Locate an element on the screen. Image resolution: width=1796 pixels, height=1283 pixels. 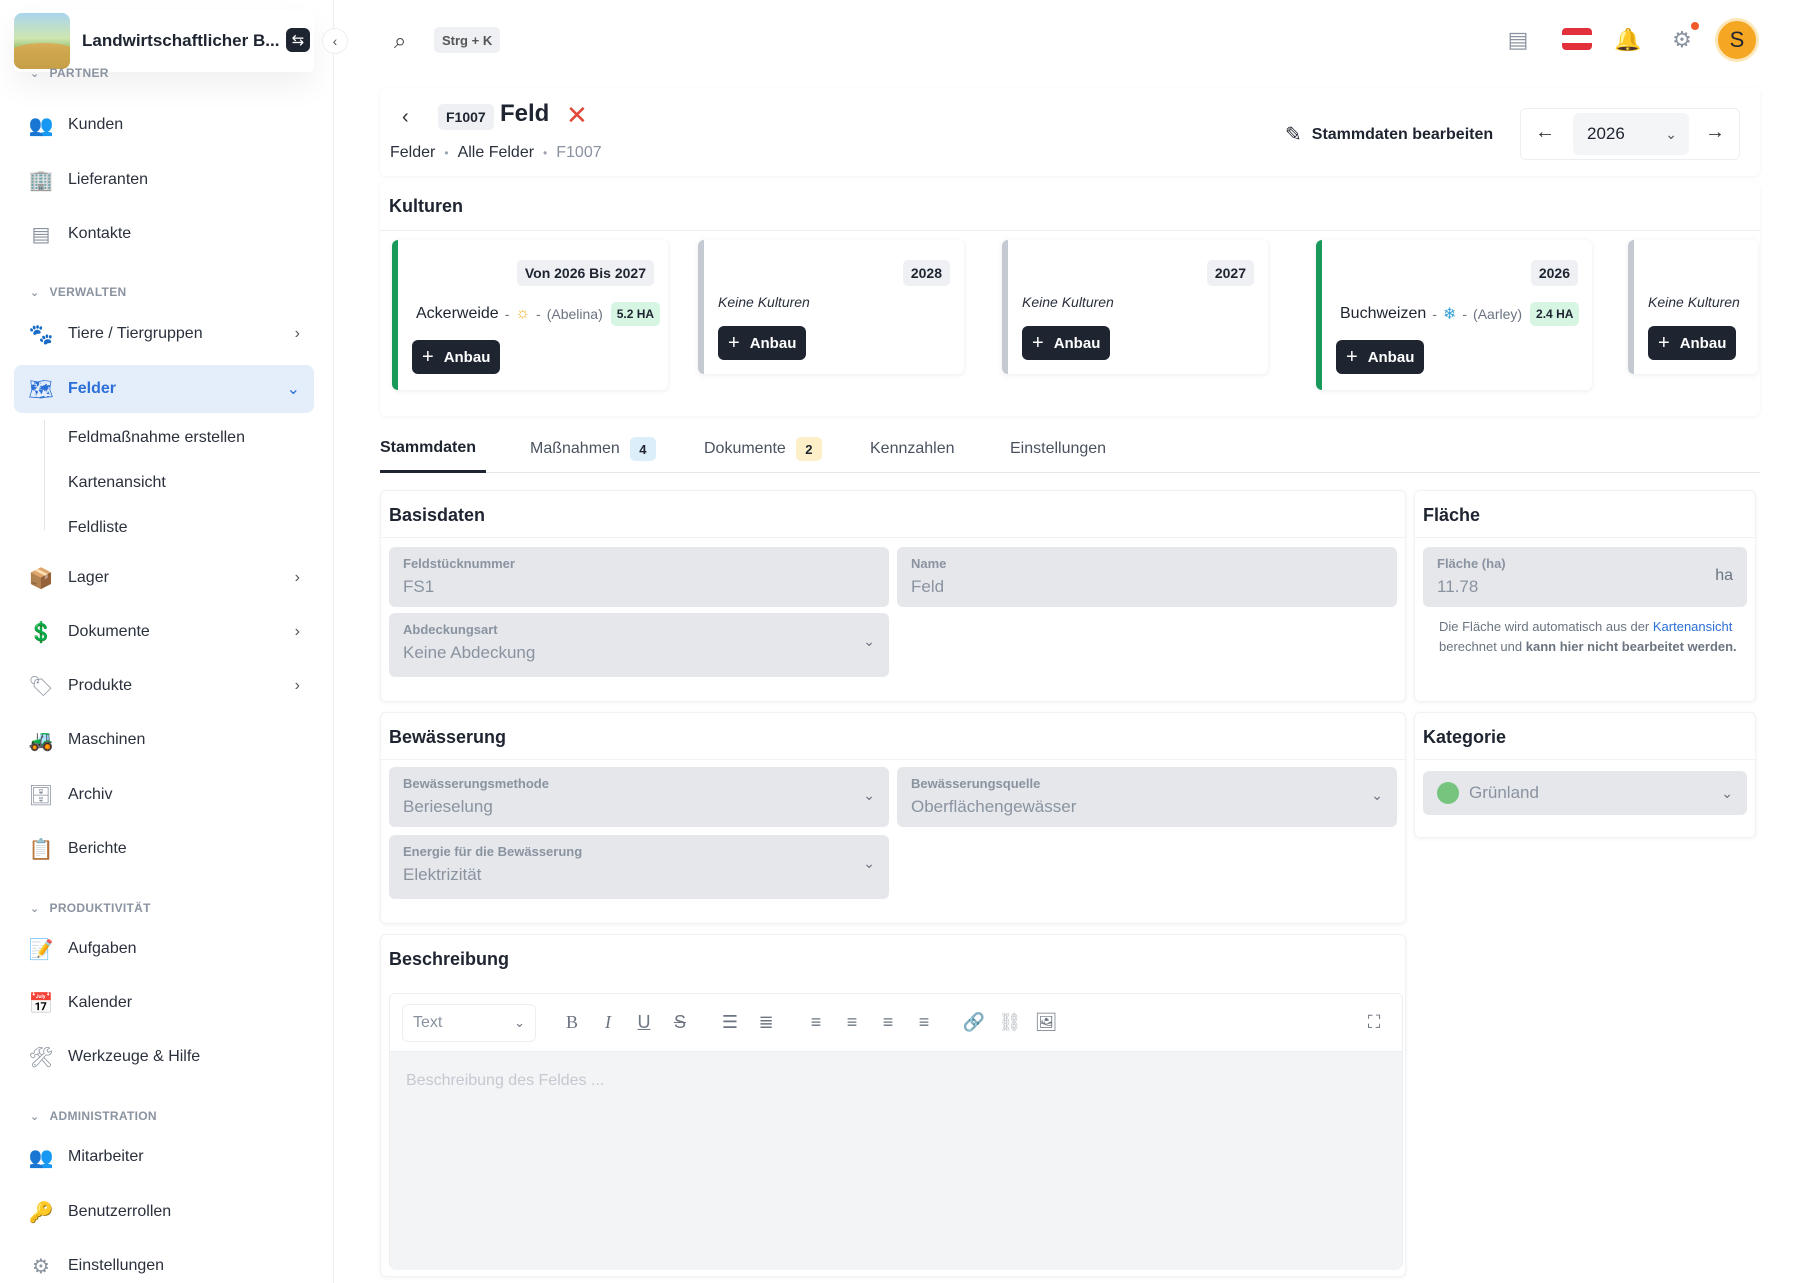
year-select: 2026 ⌄ is located at coordinates (1631, 134).